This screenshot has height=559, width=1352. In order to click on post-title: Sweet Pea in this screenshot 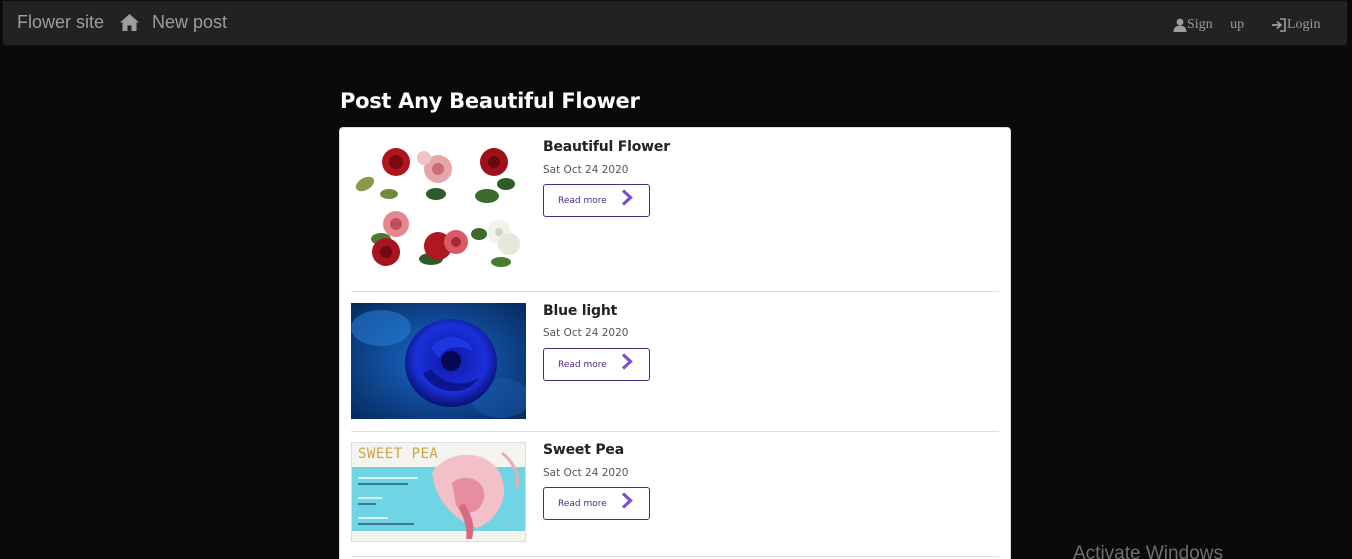, I will do `click(583, 450)`.